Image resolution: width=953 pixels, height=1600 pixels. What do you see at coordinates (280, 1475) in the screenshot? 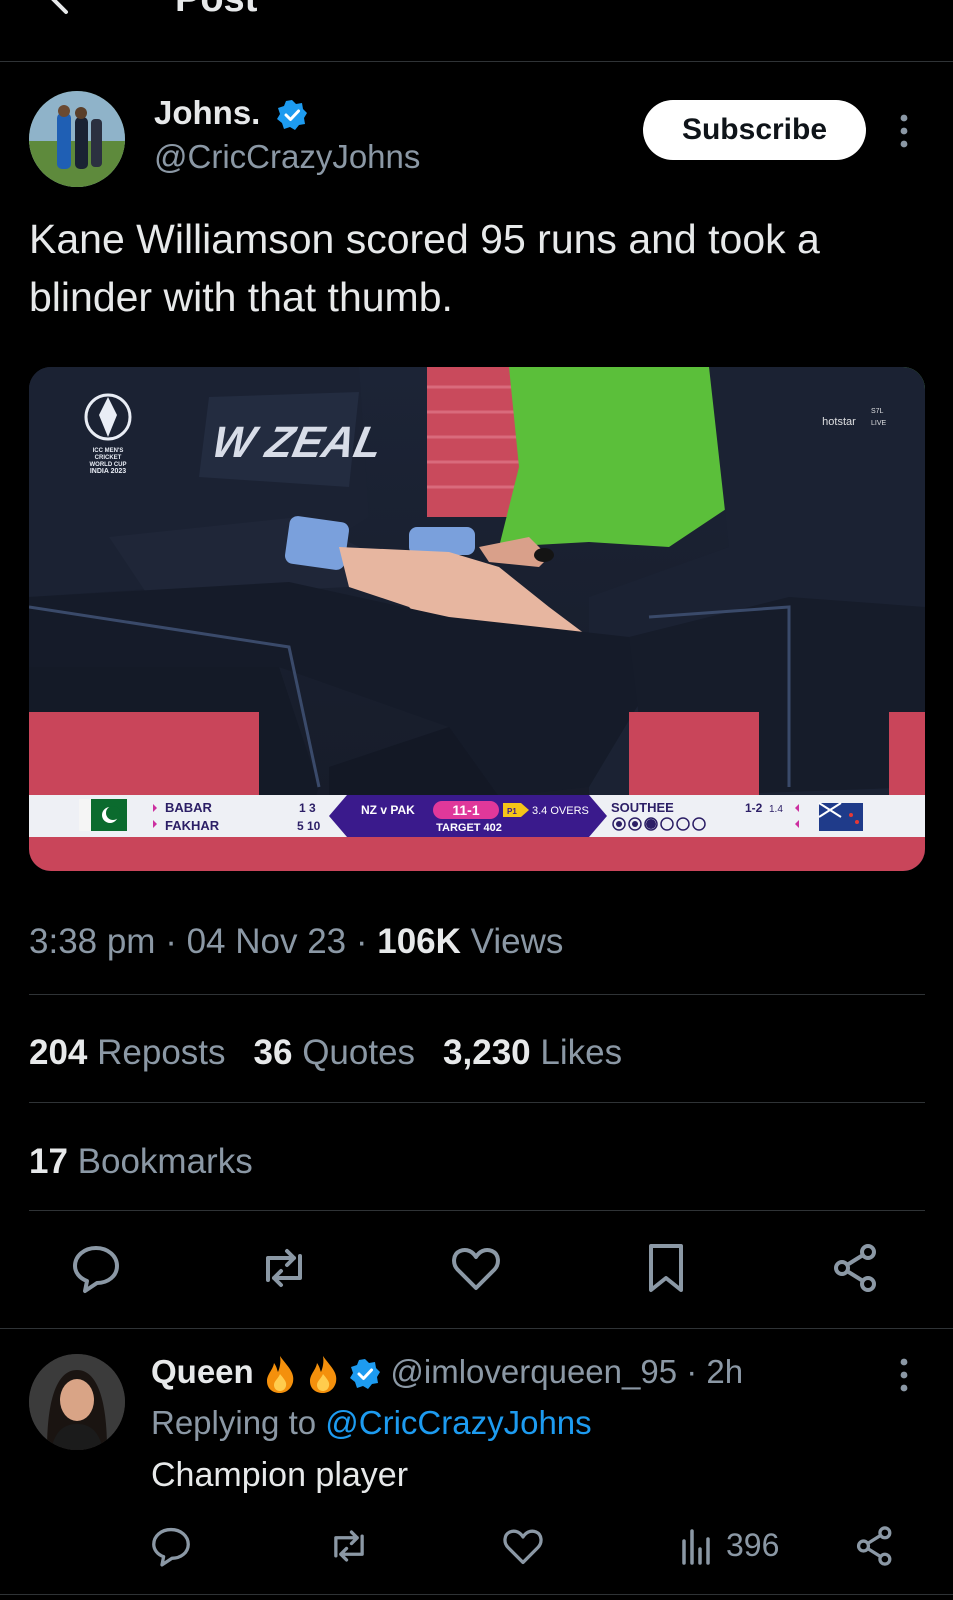
I see `reply-text: Champion player` at bounding box center [280, 1475].